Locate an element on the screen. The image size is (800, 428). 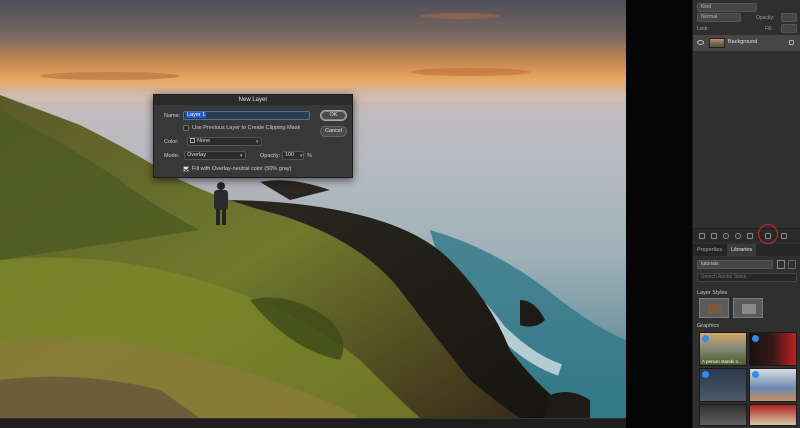
group-folder-icon is located at coordinates (750, 236).